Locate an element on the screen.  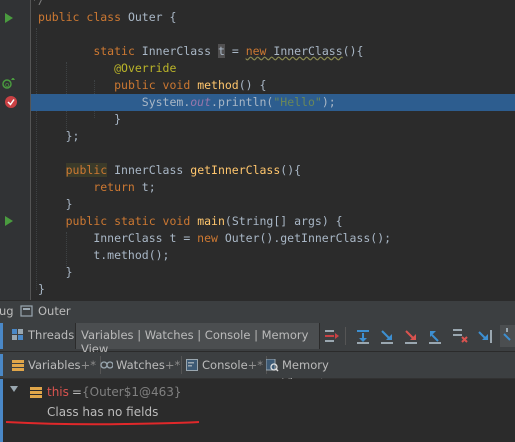
code-method-name: main is located at coordinates (211, 221).